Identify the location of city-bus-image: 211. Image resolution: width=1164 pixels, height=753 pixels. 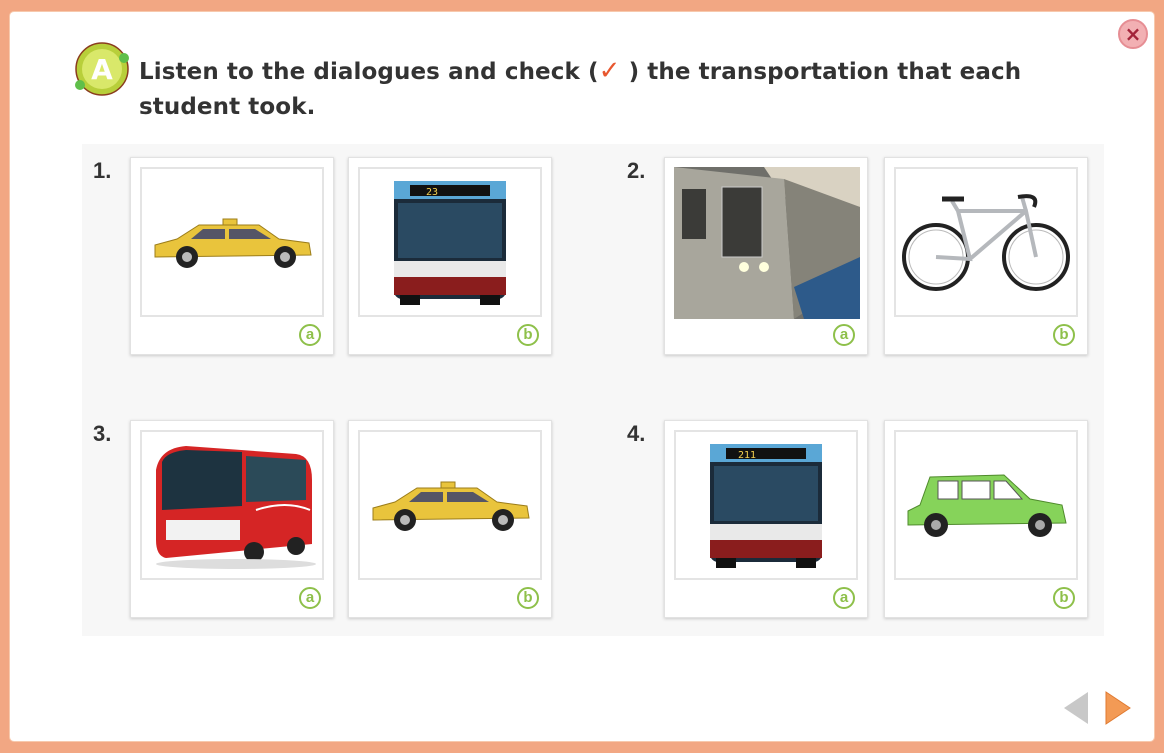
(766, 505).